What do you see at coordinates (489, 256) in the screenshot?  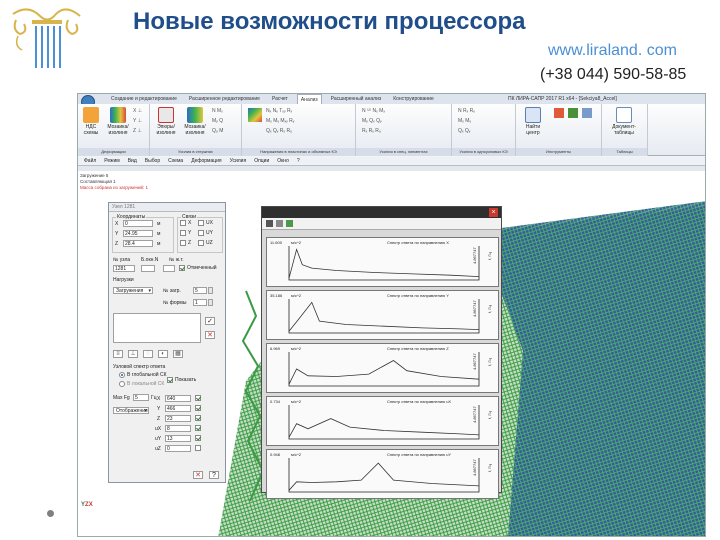 I see `freq-axis-label: f, Гц` at bounding box center [489, 256].